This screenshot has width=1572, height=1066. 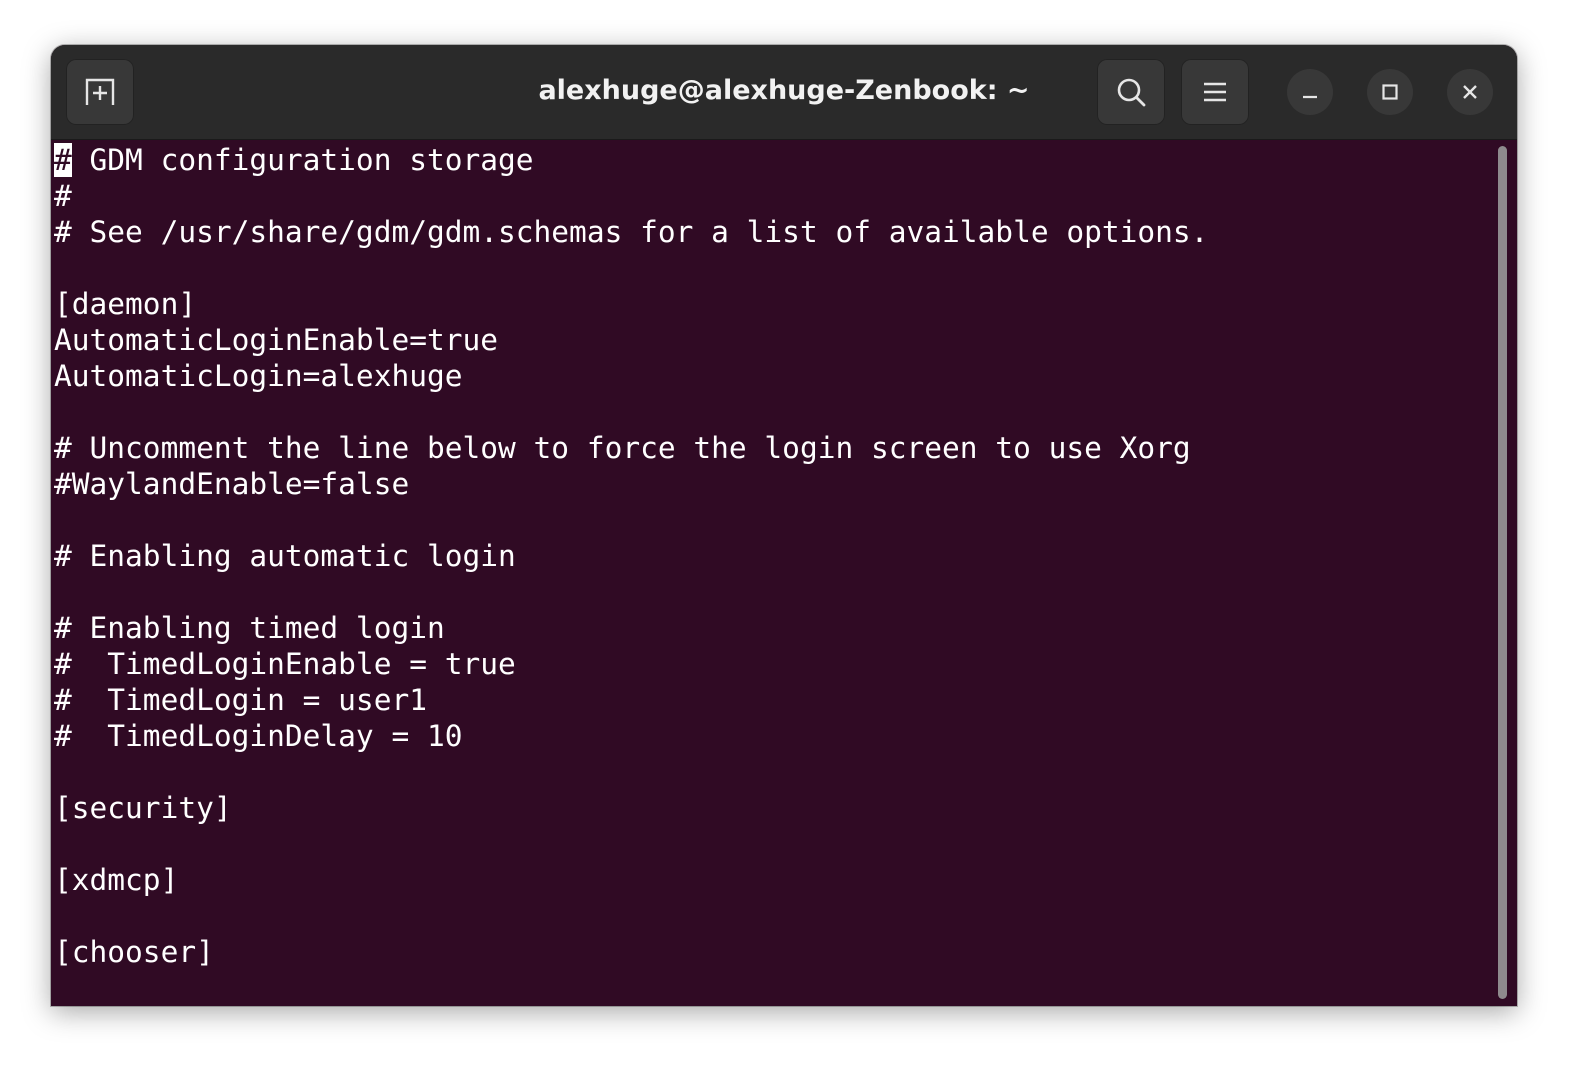 I want to click on terminal-line: [security], so click(x=143, y=808).